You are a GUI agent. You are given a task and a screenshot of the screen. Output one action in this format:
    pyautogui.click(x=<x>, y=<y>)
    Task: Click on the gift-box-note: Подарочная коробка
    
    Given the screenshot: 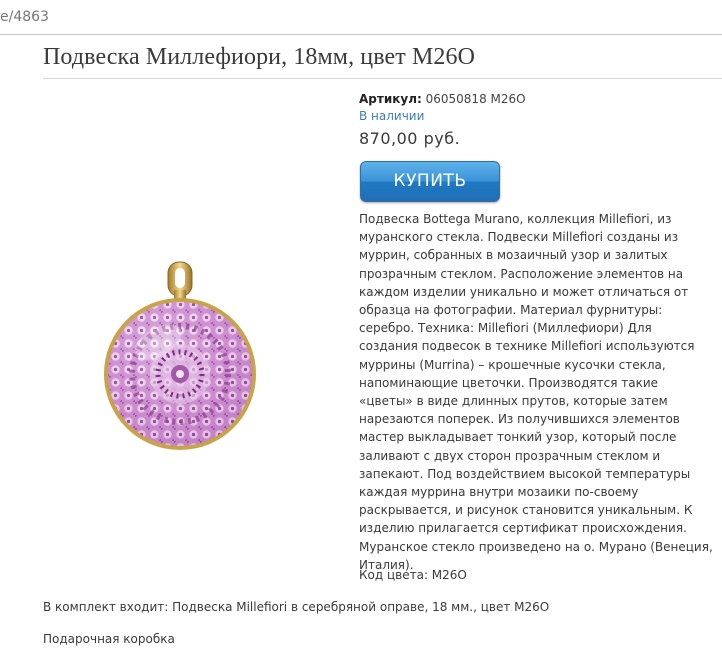 What is the action you would take?
    pyautogui.click(x=109, y=639)
    